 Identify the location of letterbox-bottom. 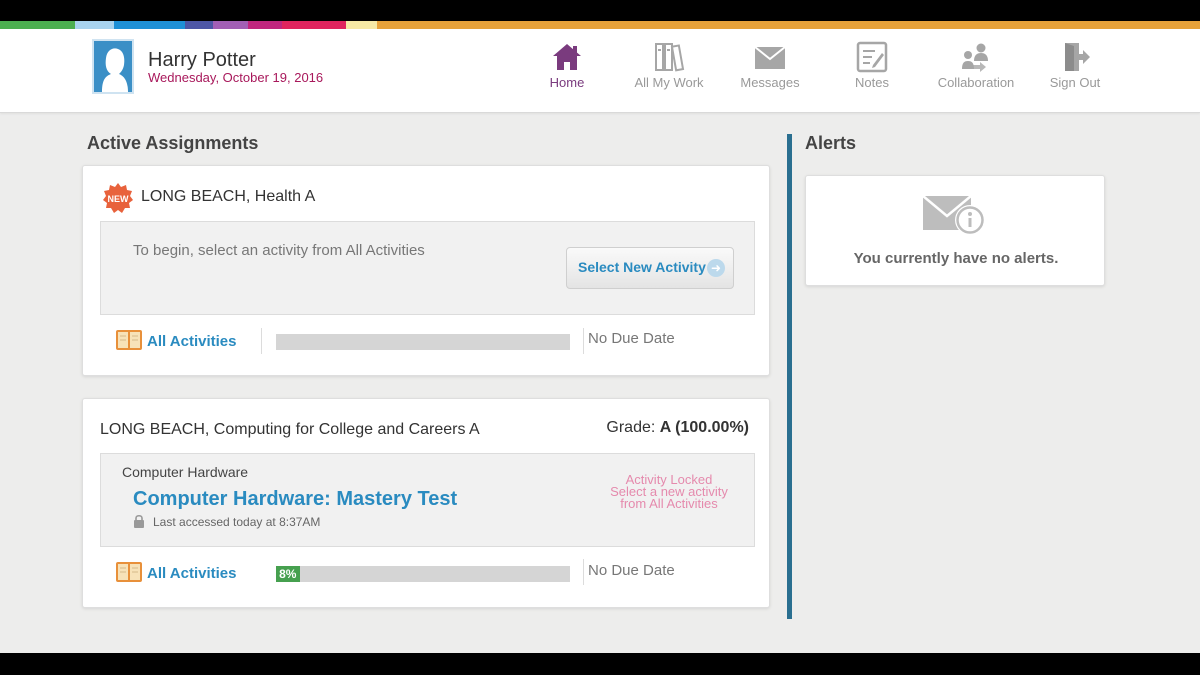
(600, 664).